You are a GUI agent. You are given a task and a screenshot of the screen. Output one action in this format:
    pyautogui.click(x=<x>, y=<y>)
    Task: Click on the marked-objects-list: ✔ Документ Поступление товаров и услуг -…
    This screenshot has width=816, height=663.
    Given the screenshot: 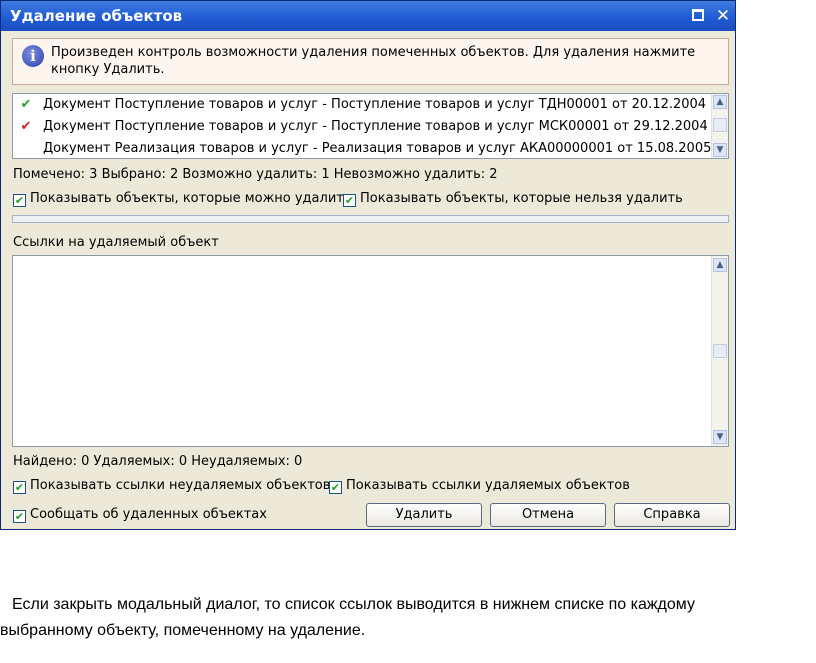 What is the action you would take?
    pyautogui.click(x=370, y=126)
    